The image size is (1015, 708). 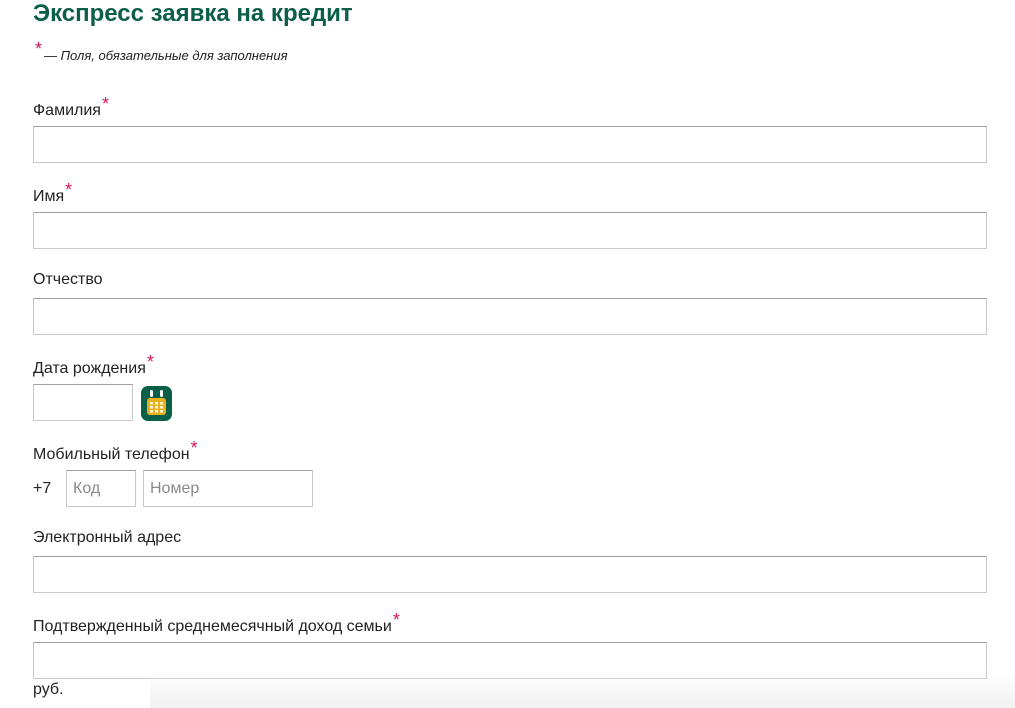 What do you see at coordinates (510, 230) in the screenshot?
I see `first-name-input` at bounding box center [510, 230].